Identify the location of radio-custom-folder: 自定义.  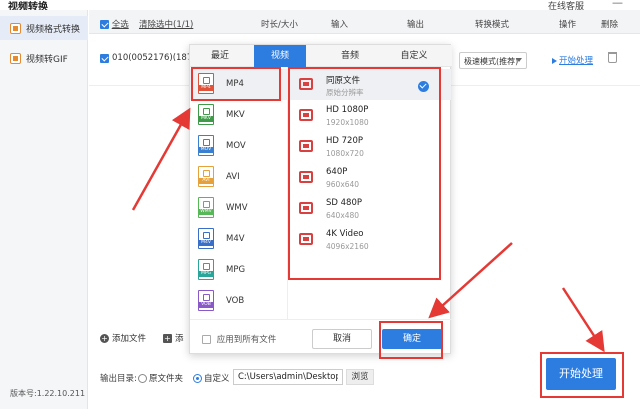
(211, 378).